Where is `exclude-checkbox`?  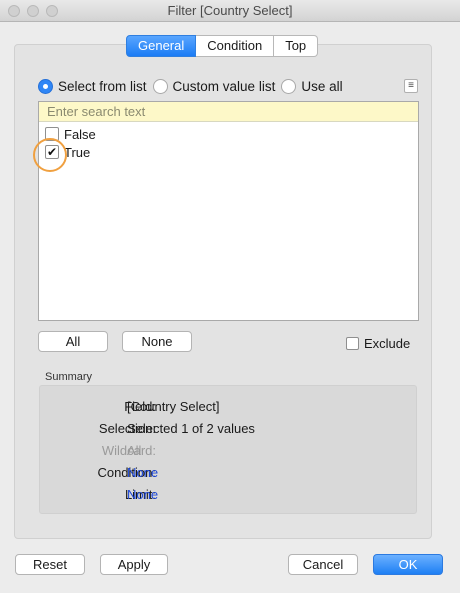
exclude-checkbox is located at coordinates (352, 343).